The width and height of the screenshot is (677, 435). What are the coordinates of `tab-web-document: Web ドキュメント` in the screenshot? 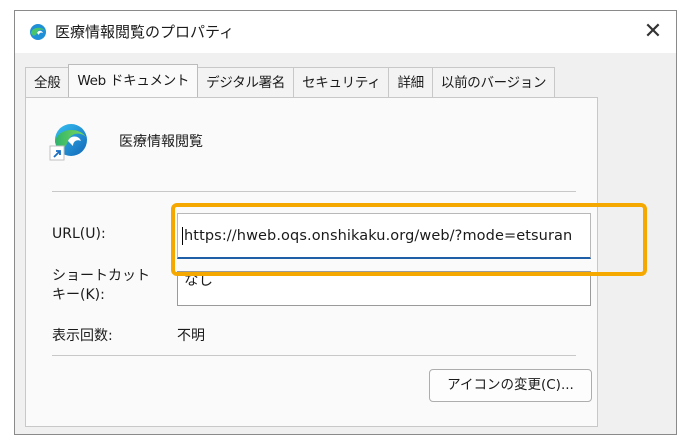 It's located at (133, 80).